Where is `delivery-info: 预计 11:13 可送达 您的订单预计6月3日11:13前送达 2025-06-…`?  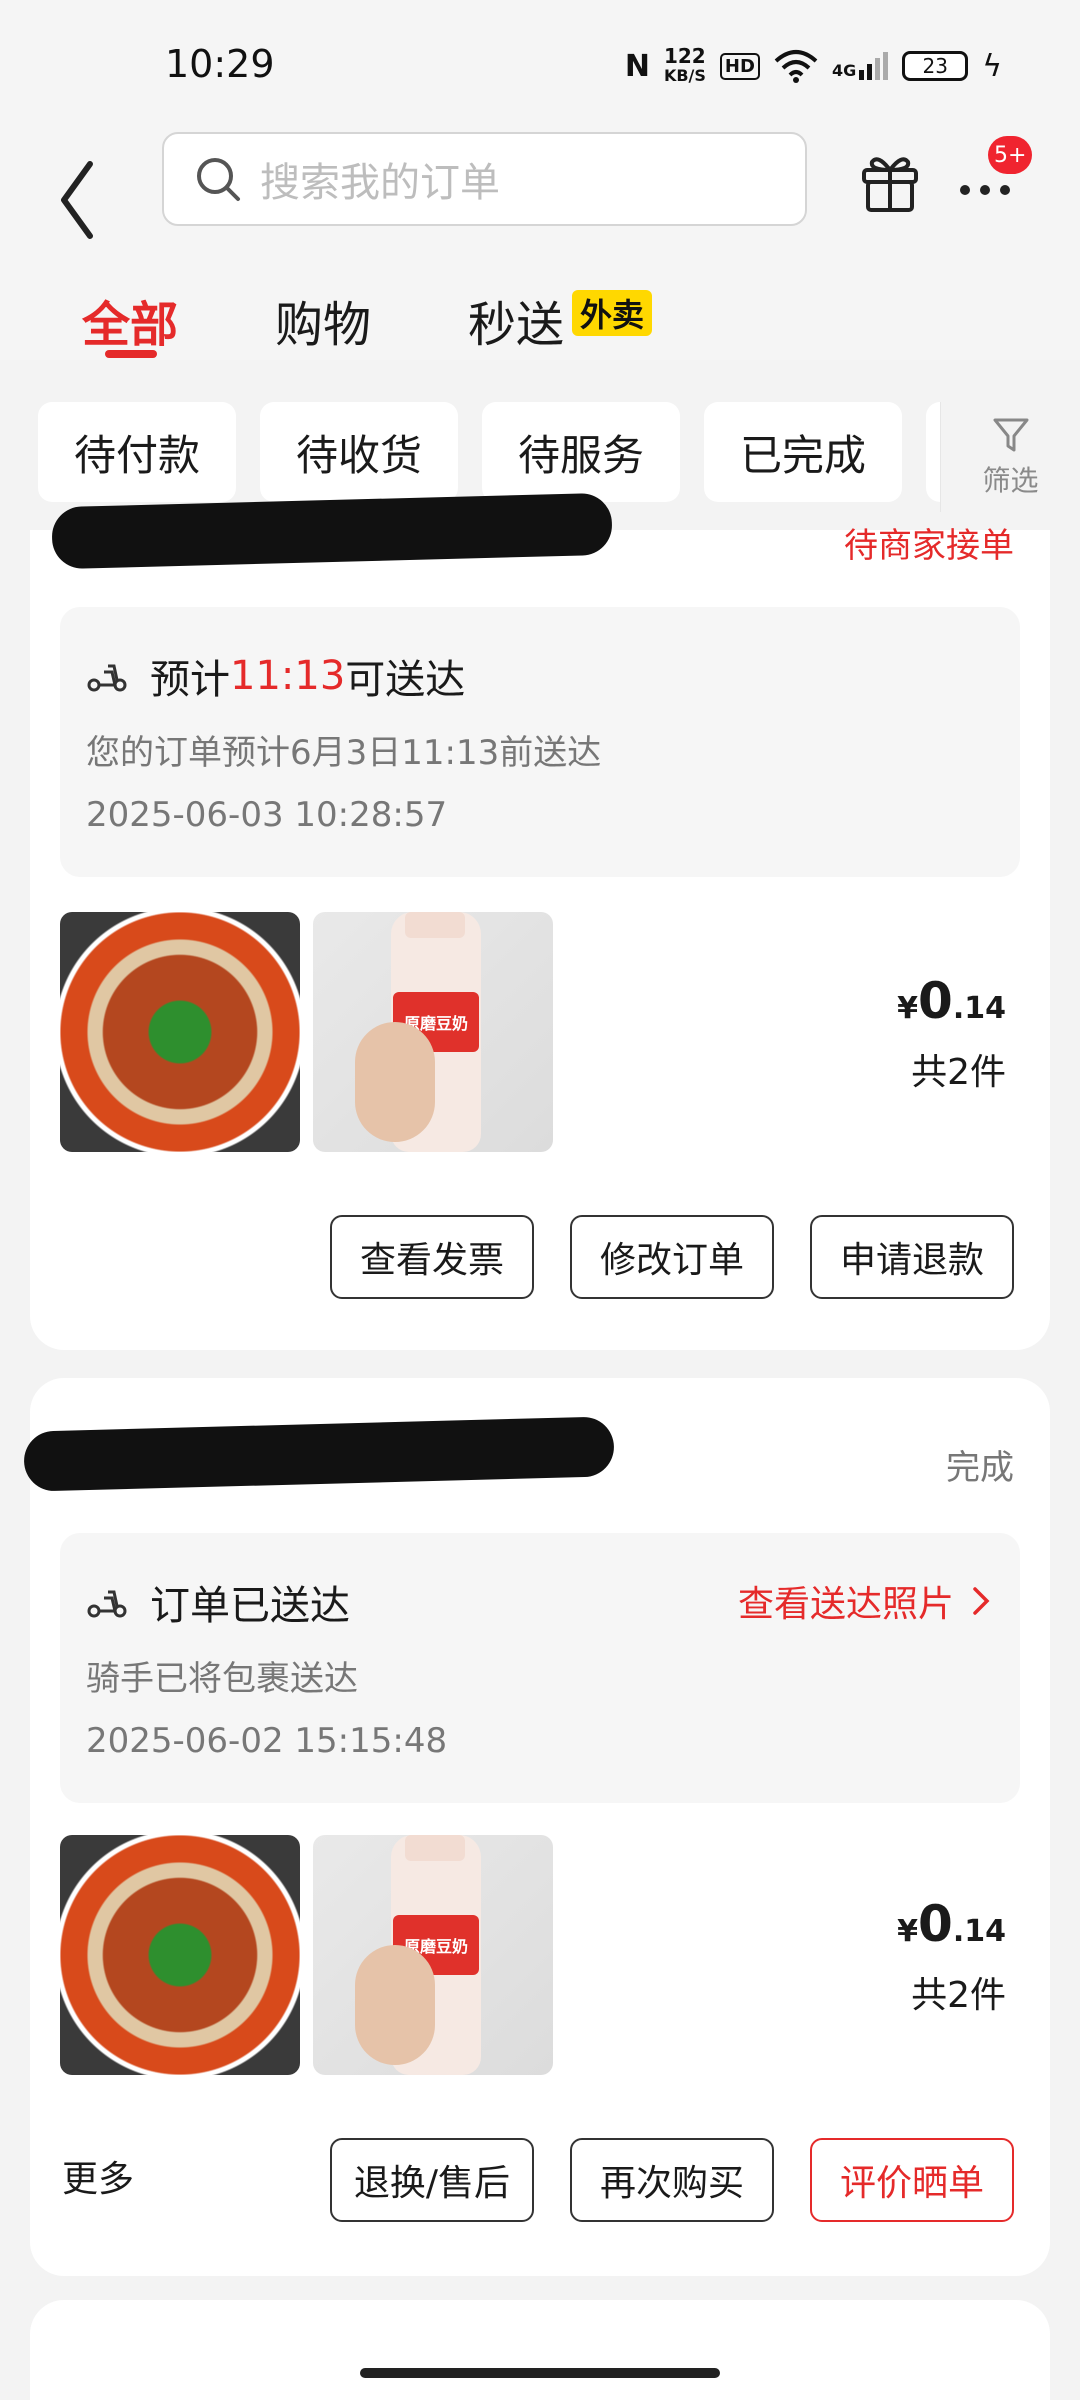
delivery-info: 预计 11:13 可送达 您的订单预计6月3日11:13前送达 2025-06-… is located at coordinates (540, 742).